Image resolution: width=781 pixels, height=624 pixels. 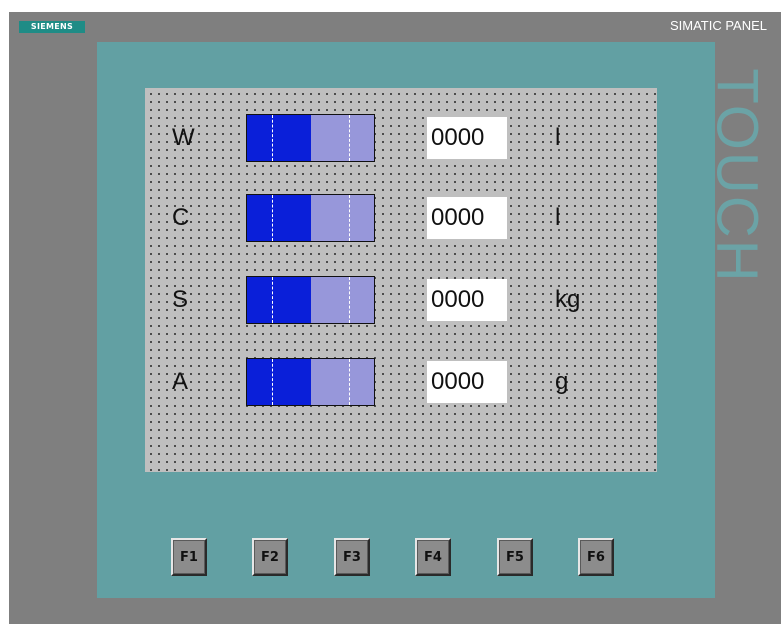 I want to click on row-a: A 0000 g, so click(x=401, y=382).